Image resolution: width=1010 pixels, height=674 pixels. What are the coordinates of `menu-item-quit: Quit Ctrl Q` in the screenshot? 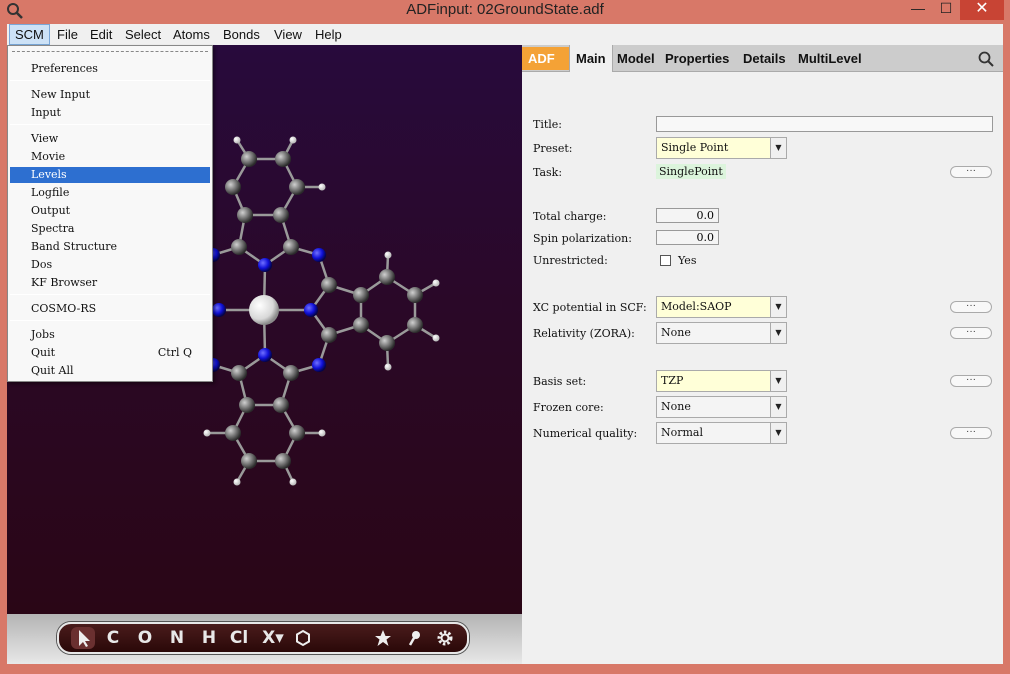 It's located at (110, 353).